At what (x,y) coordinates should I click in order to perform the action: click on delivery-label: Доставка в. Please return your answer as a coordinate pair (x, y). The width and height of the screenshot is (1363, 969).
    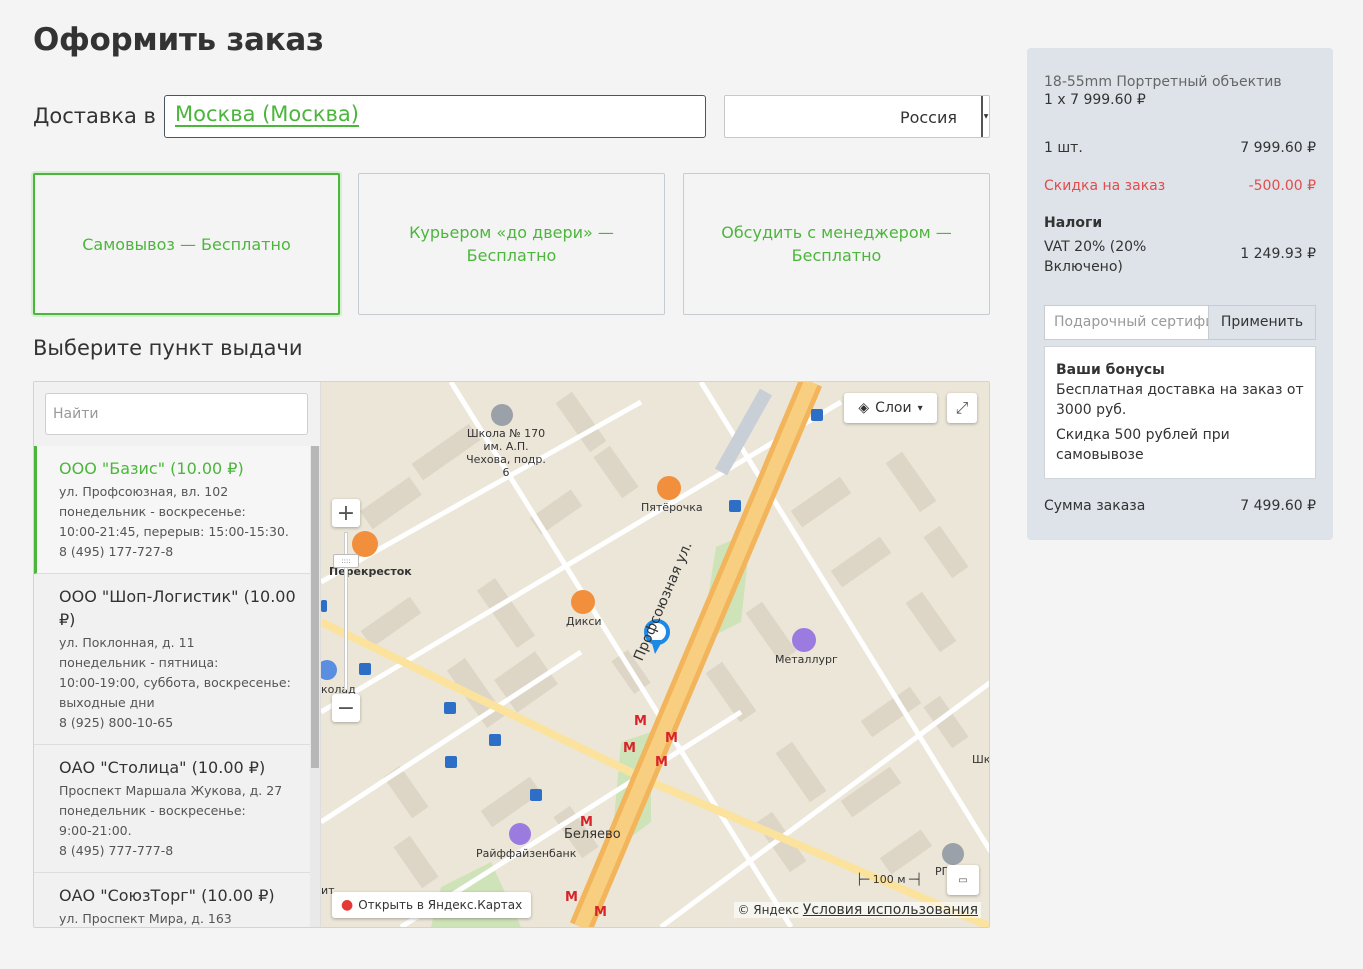
    Looking at the image, I should click on (94, 116).